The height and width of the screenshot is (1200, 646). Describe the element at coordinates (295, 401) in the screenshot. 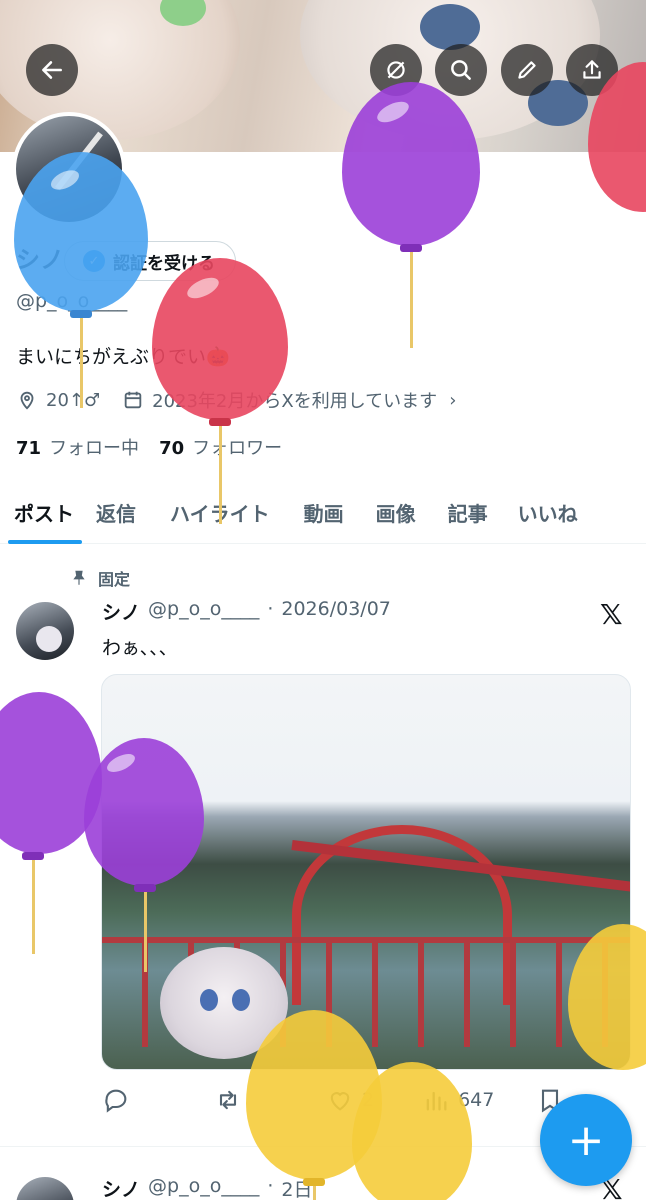

I see `profile-joined: 2023年2月からXを利用しています` at that location.